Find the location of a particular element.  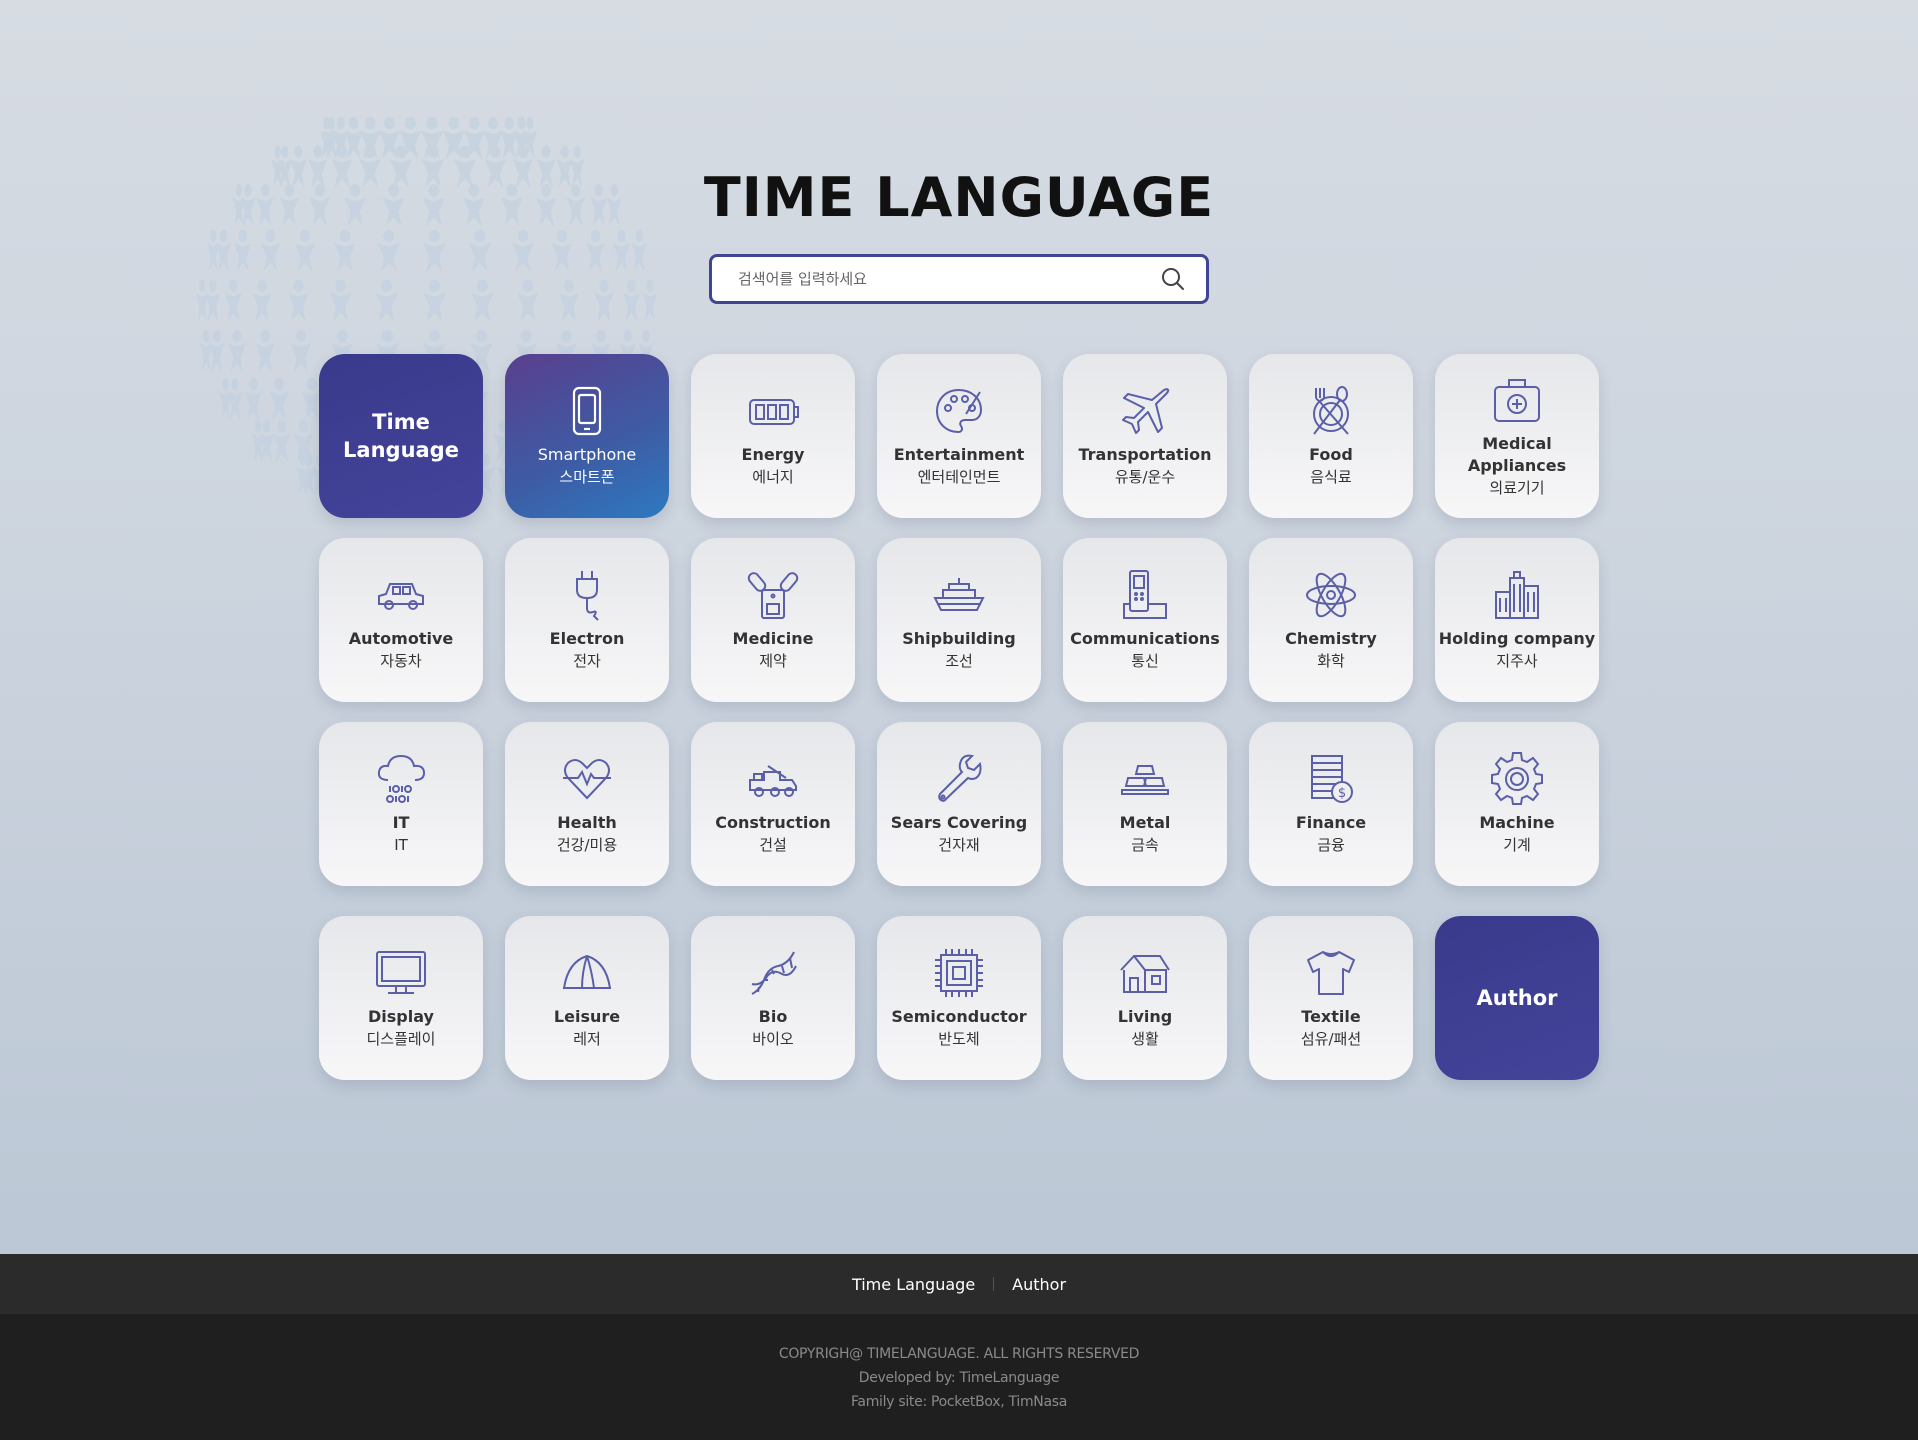

card-metal: Metal 금속 is located at coordinates (1145, 804).